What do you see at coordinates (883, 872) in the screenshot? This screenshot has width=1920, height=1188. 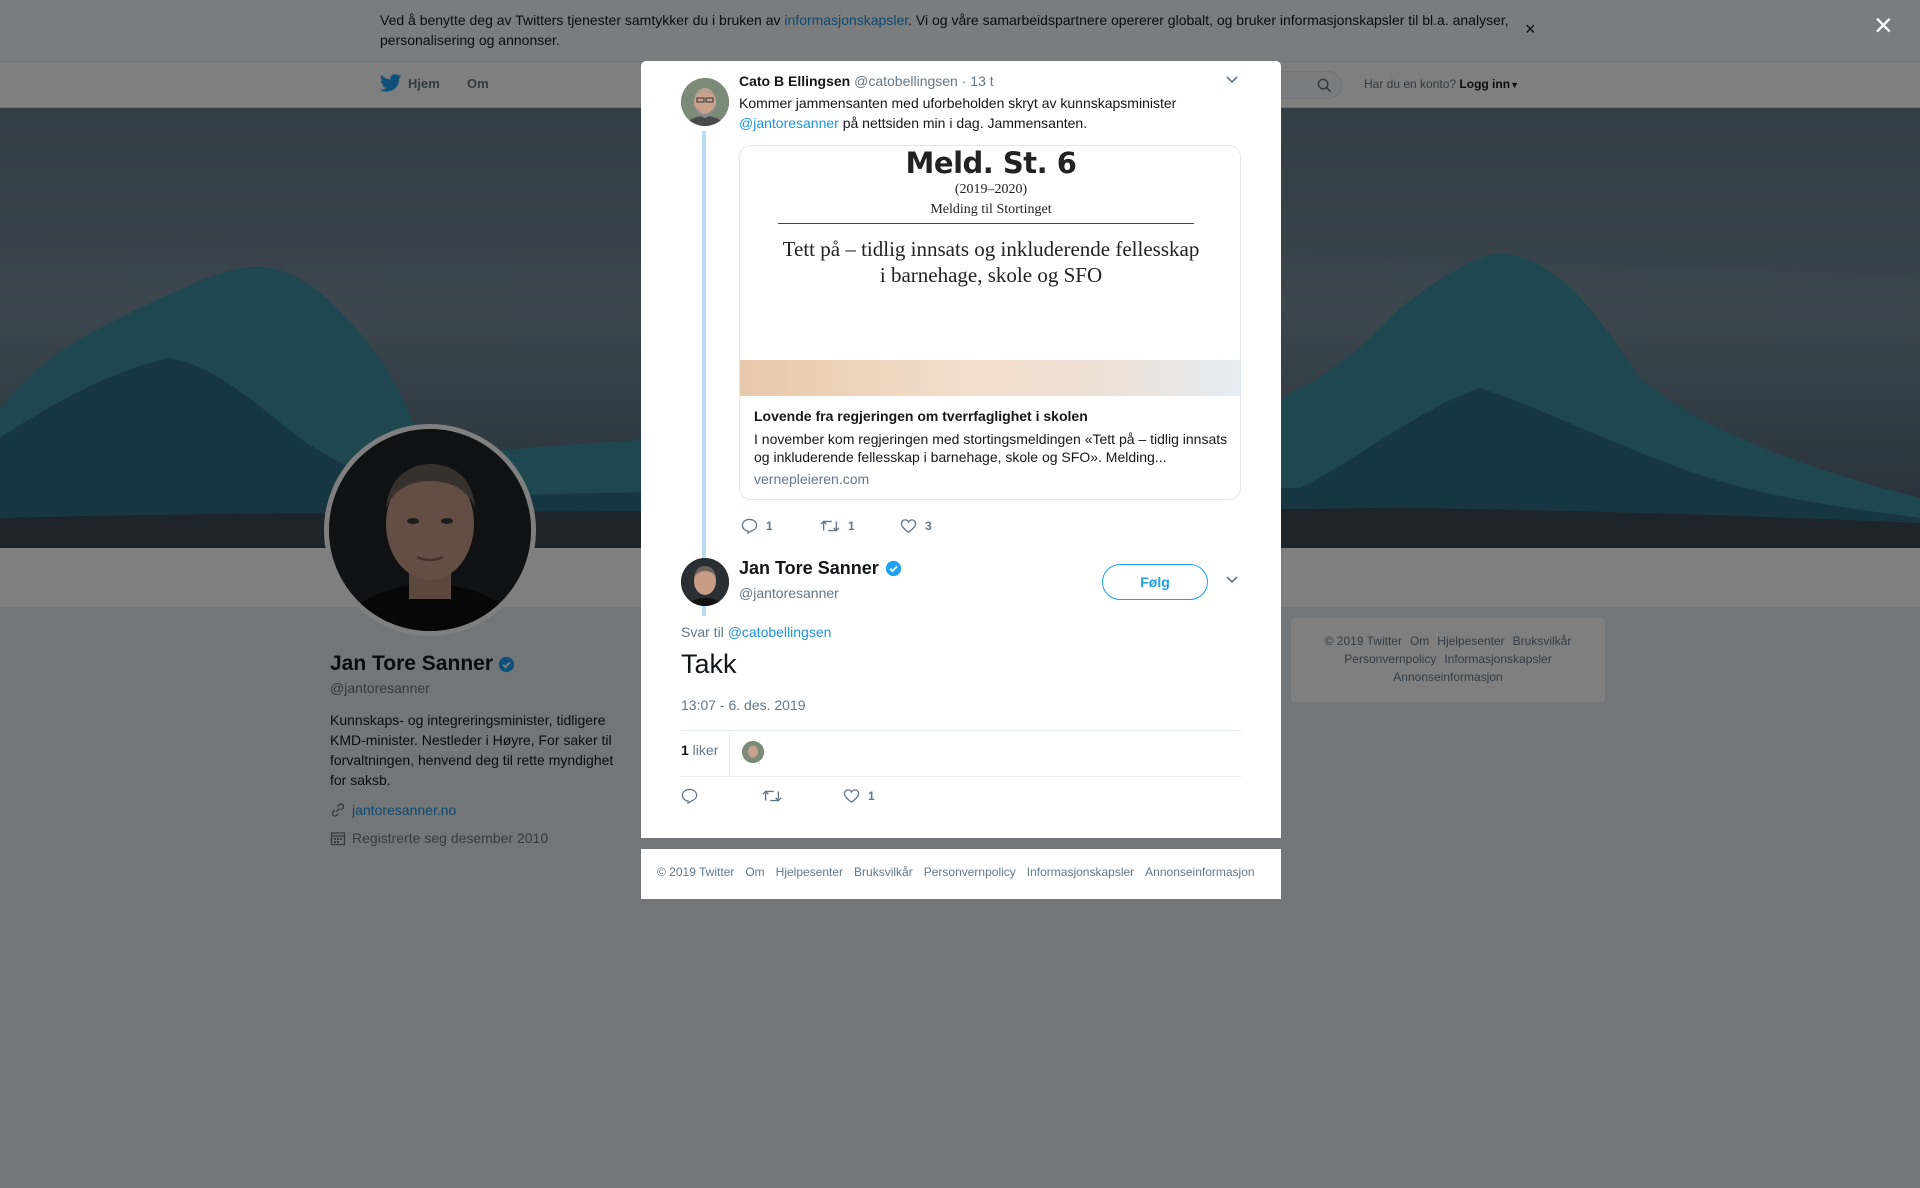 I see `modal-footer-terms: Bruksvilkår` at bounding box center [883, 872].